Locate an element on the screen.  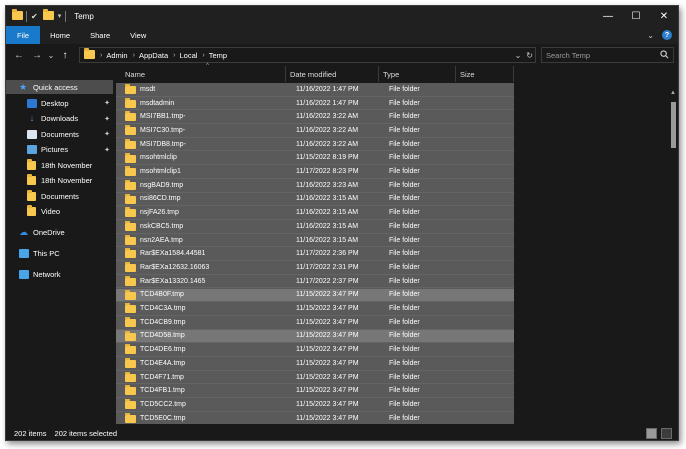
scroll-up-icon: ▲ is located at coordinates (673, 93).